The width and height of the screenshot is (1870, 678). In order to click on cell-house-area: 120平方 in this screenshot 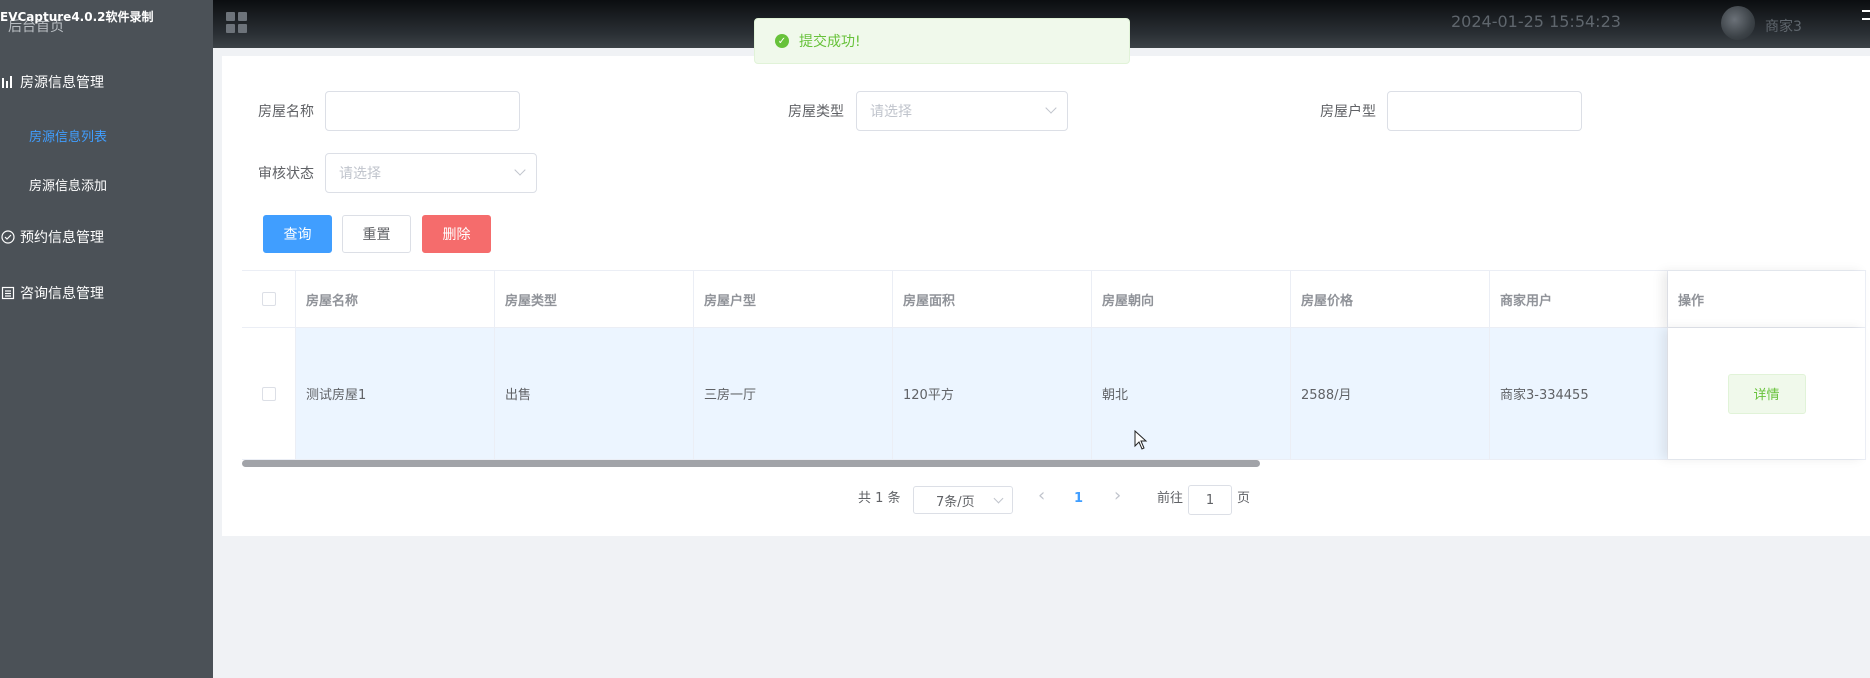, I will do `click(992, 393)`.